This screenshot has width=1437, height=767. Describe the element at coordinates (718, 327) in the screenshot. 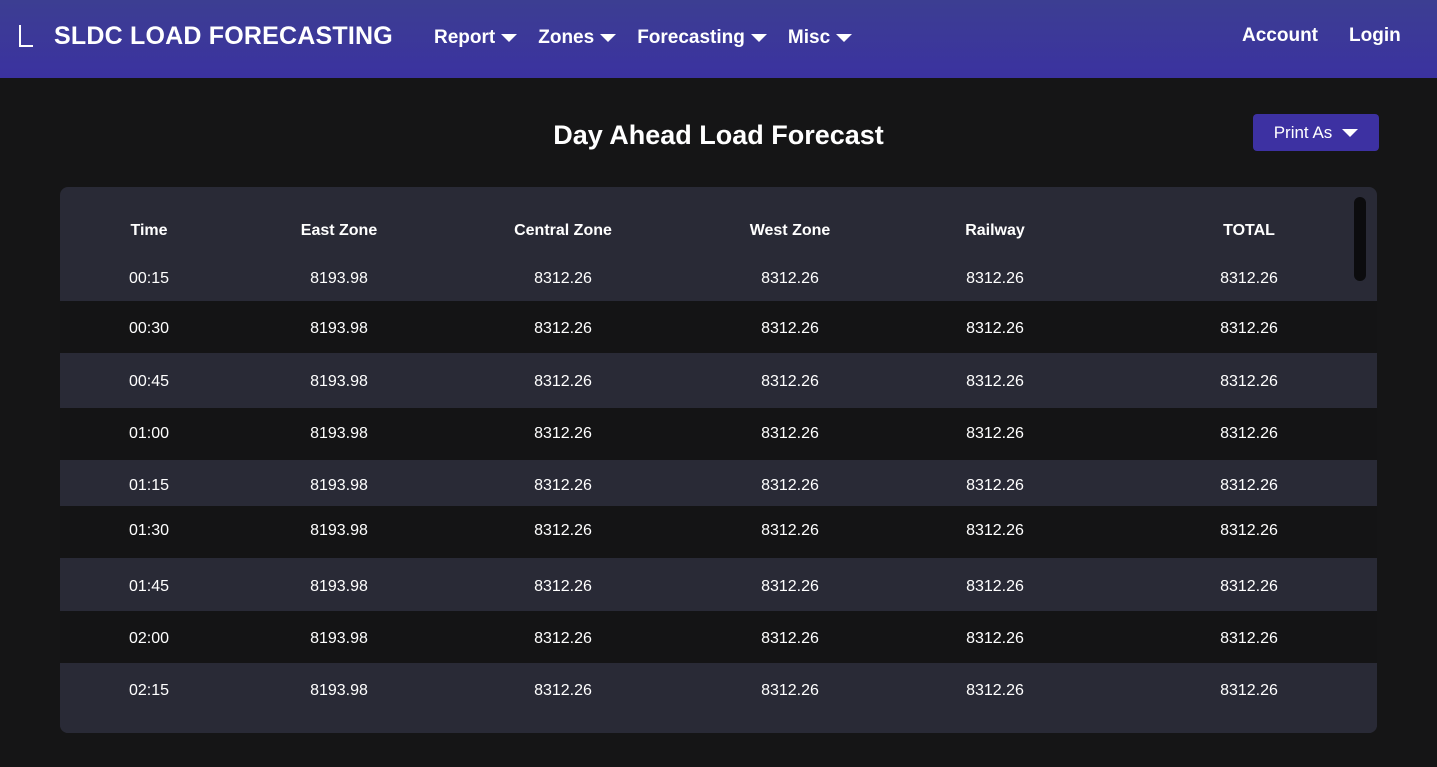

I see `table-row: 00:30 8193.98 8312.26 8312.26 8312.26 8312.26` at that location.